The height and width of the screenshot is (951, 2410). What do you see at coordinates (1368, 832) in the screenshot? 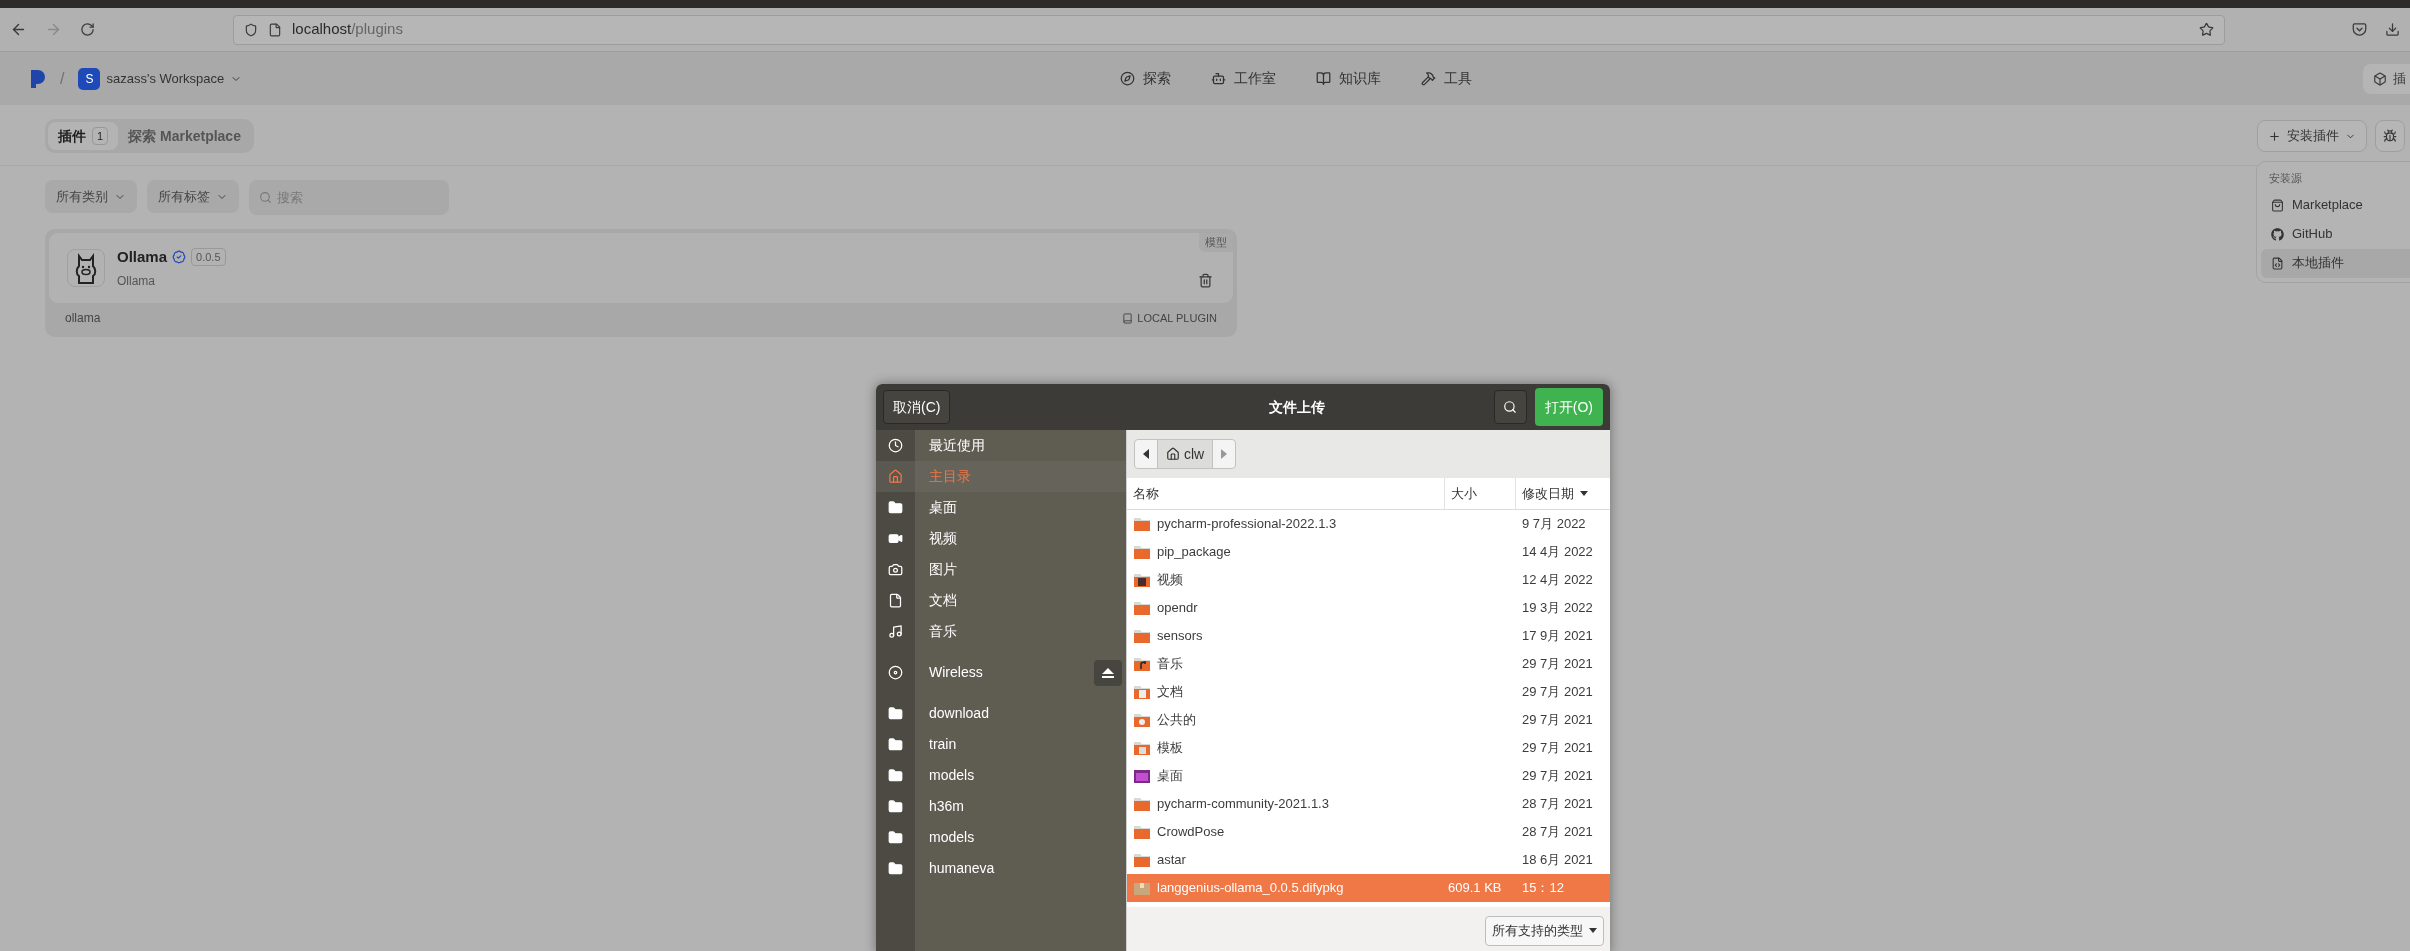
I see `file-row: CrowdPose 28 7月 2021` at bounding box center [1368, 832].